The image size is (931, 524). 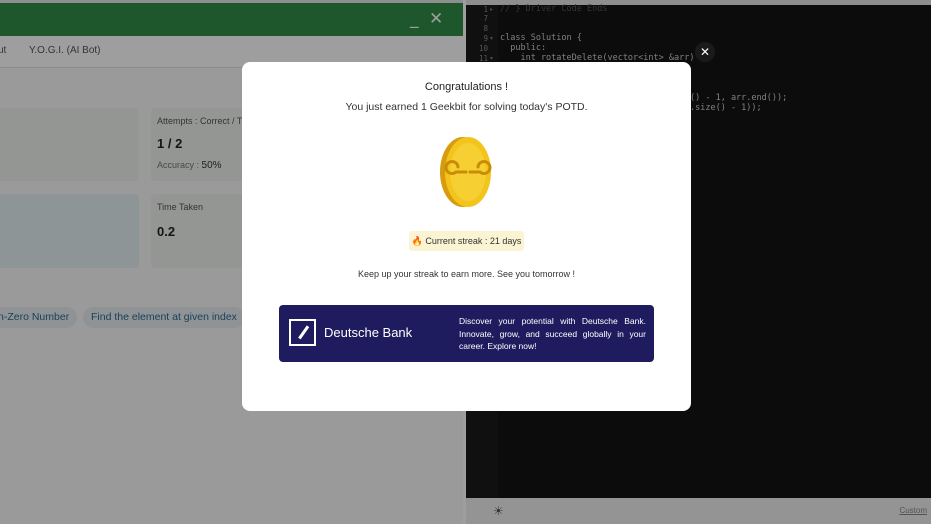 I want to click on deutsche-bank-logo-icon, so click(x=302, y=332).